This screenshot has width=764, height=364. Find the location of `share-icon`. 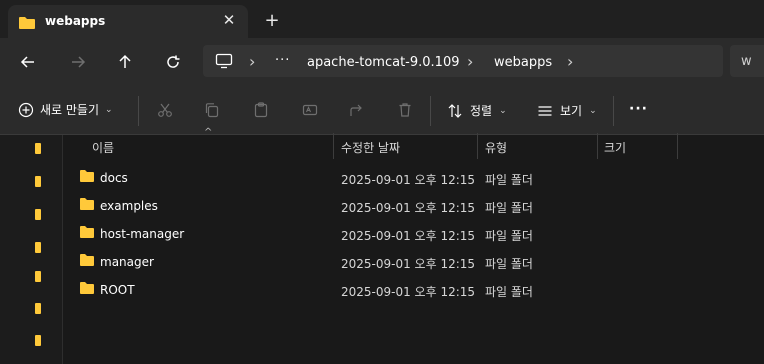

share-icon is located at coordinates (357, 111).